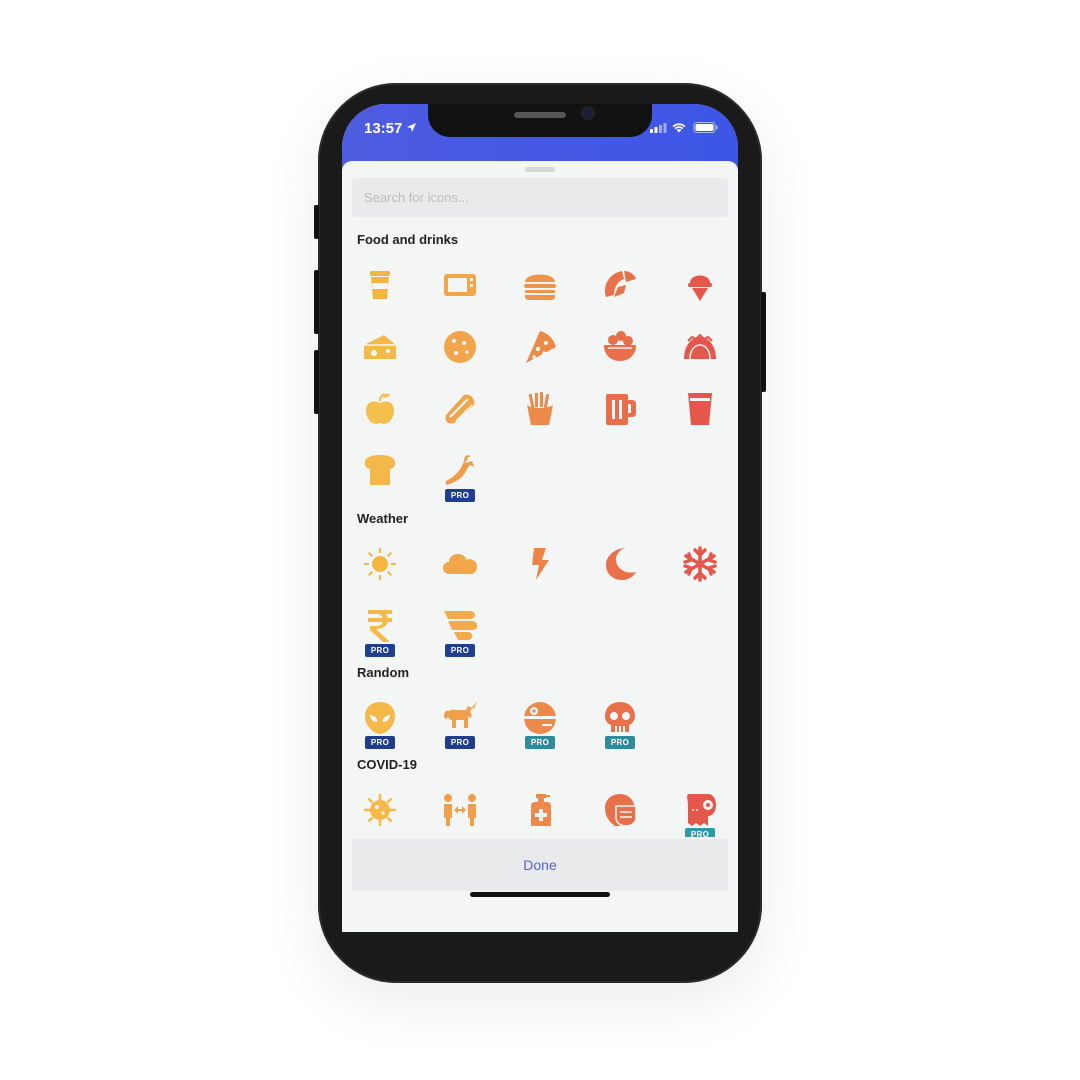  Describe the element at coordinates (540, 197) in the screenshot. I see `search-input` at that location.